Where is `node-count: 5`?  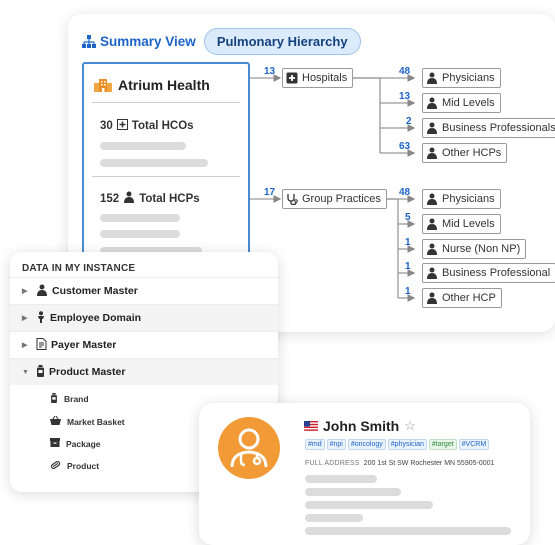 node-count: 5 is located at coordinates (408, 217).